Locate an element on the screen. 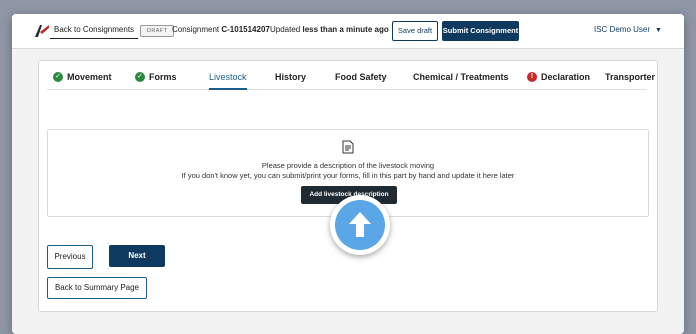  tab-label: Declaration is located at coordinates (566, 77).